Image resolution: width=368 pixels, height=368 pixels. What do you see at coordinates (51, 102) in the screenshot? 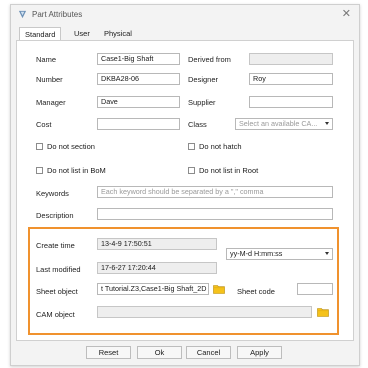
I see `manager-label: Manager` at bounding box center [51, 102].